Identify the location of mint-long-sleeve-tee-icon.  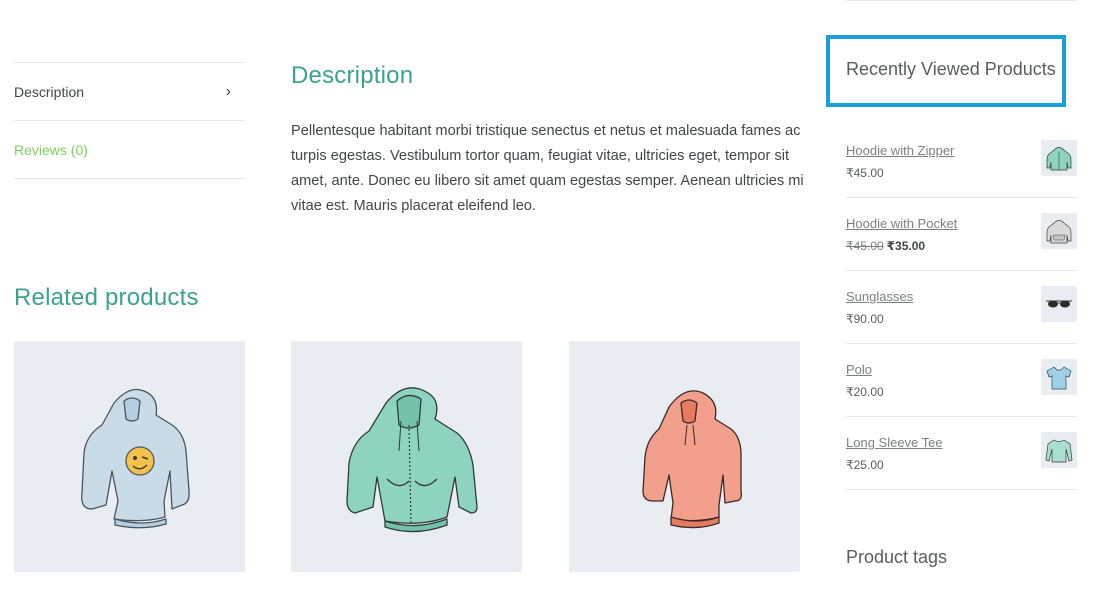
(1059, 451).